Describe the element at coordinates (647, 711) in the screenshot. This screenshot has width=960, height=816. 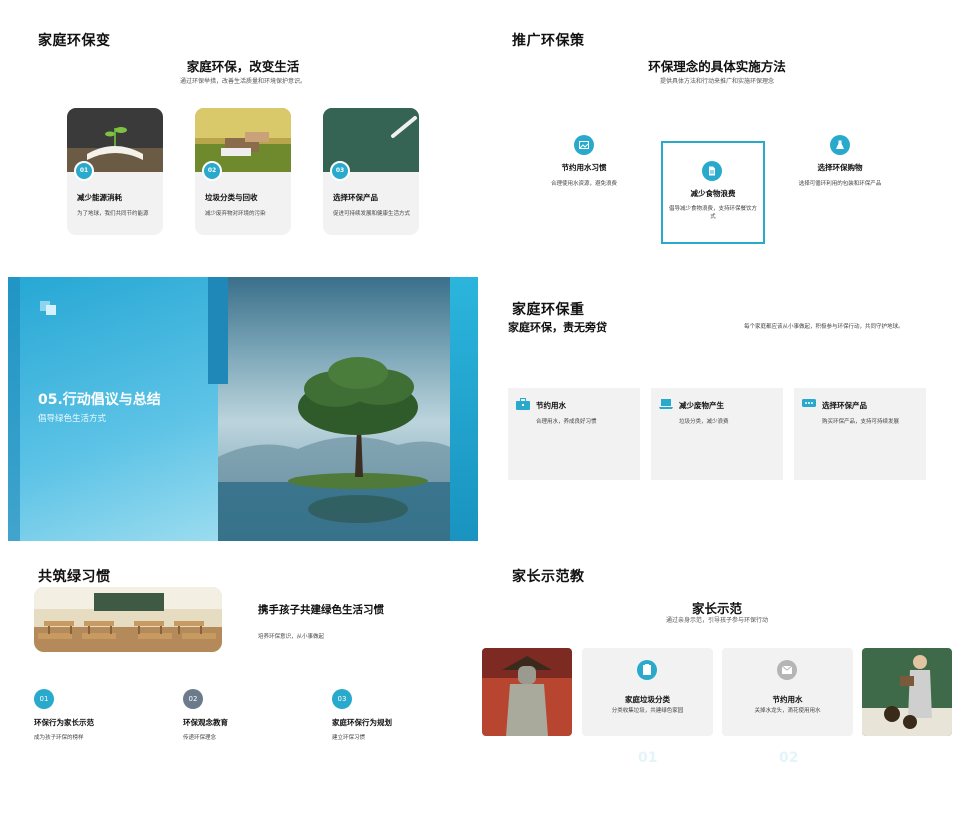
I see `card-desc: 分类收集垃圾，共建绿色家园` at that location.